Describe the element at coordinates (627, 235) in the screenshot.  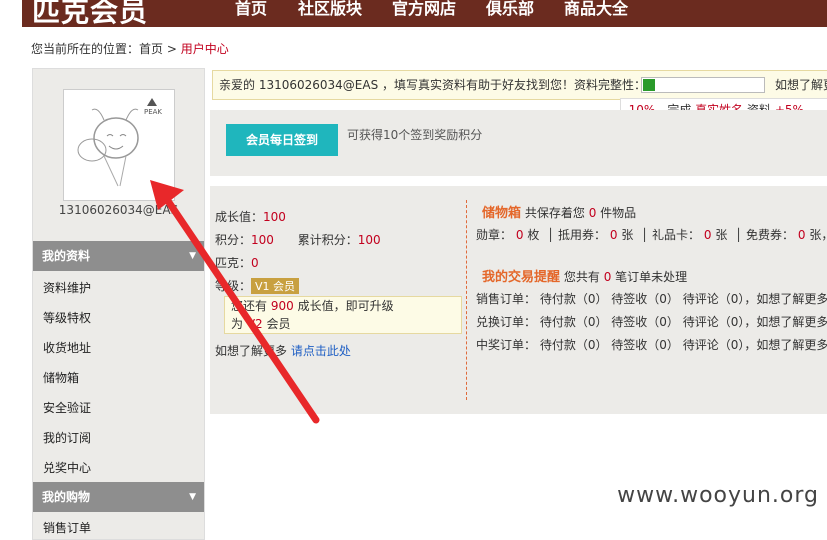
I see `coupon-unit: 张` at that location.